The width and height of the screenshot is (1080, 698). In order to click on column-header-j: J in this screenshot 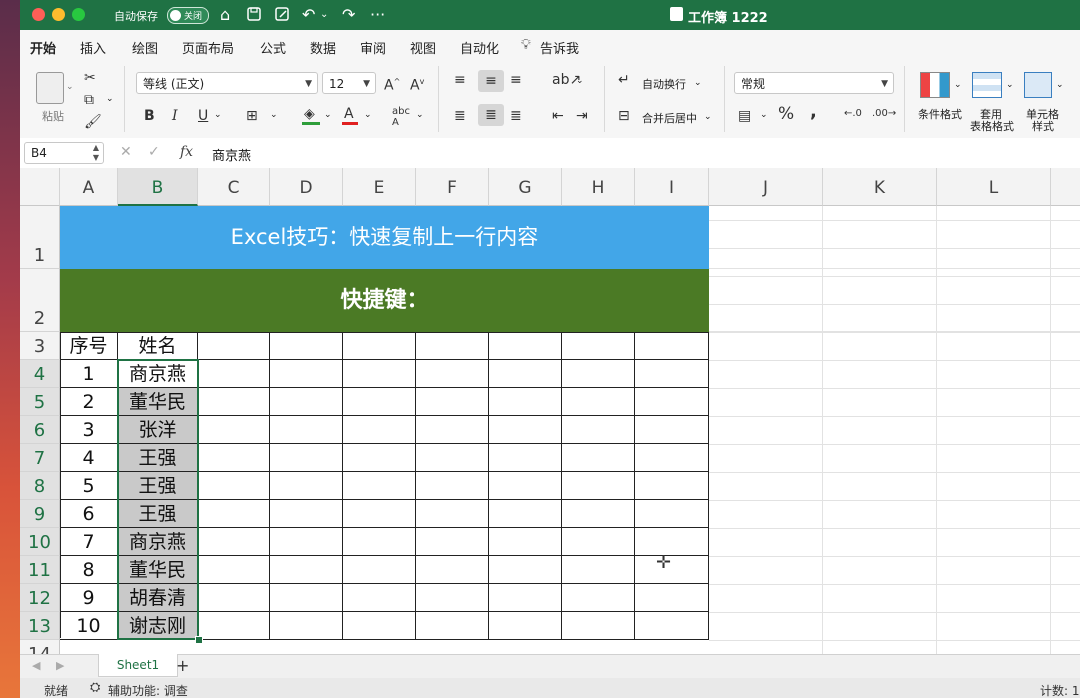, I will do `click(766, 187)`.